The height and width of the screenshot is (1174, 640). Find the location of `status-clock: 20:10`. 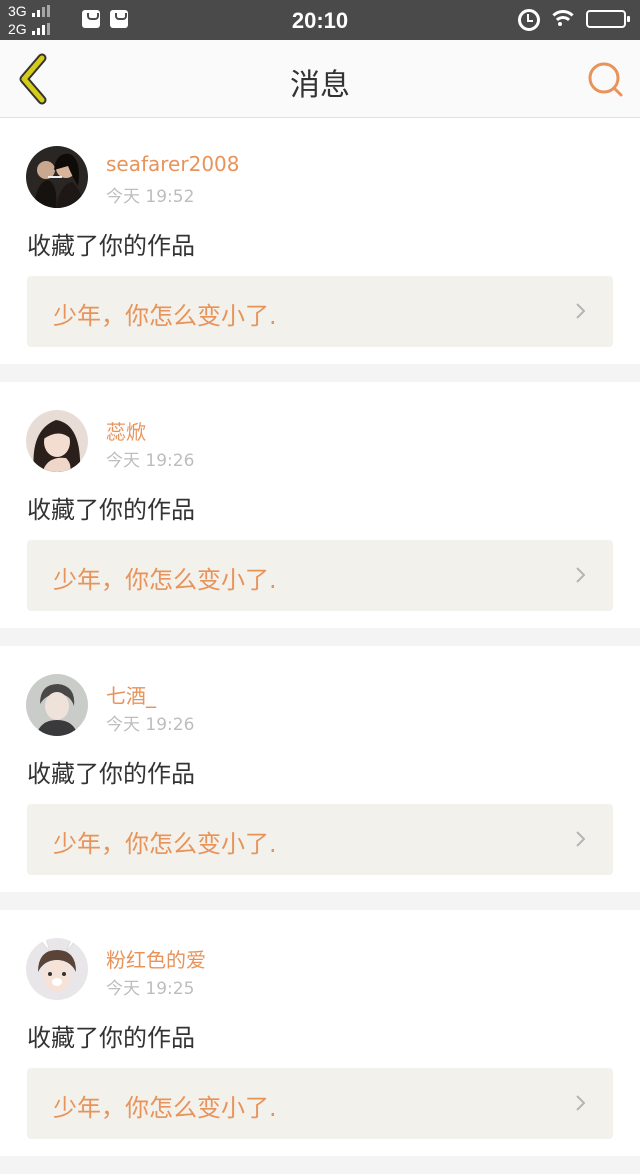

status-clock: 20:10 is located at coordinates (320, 20).